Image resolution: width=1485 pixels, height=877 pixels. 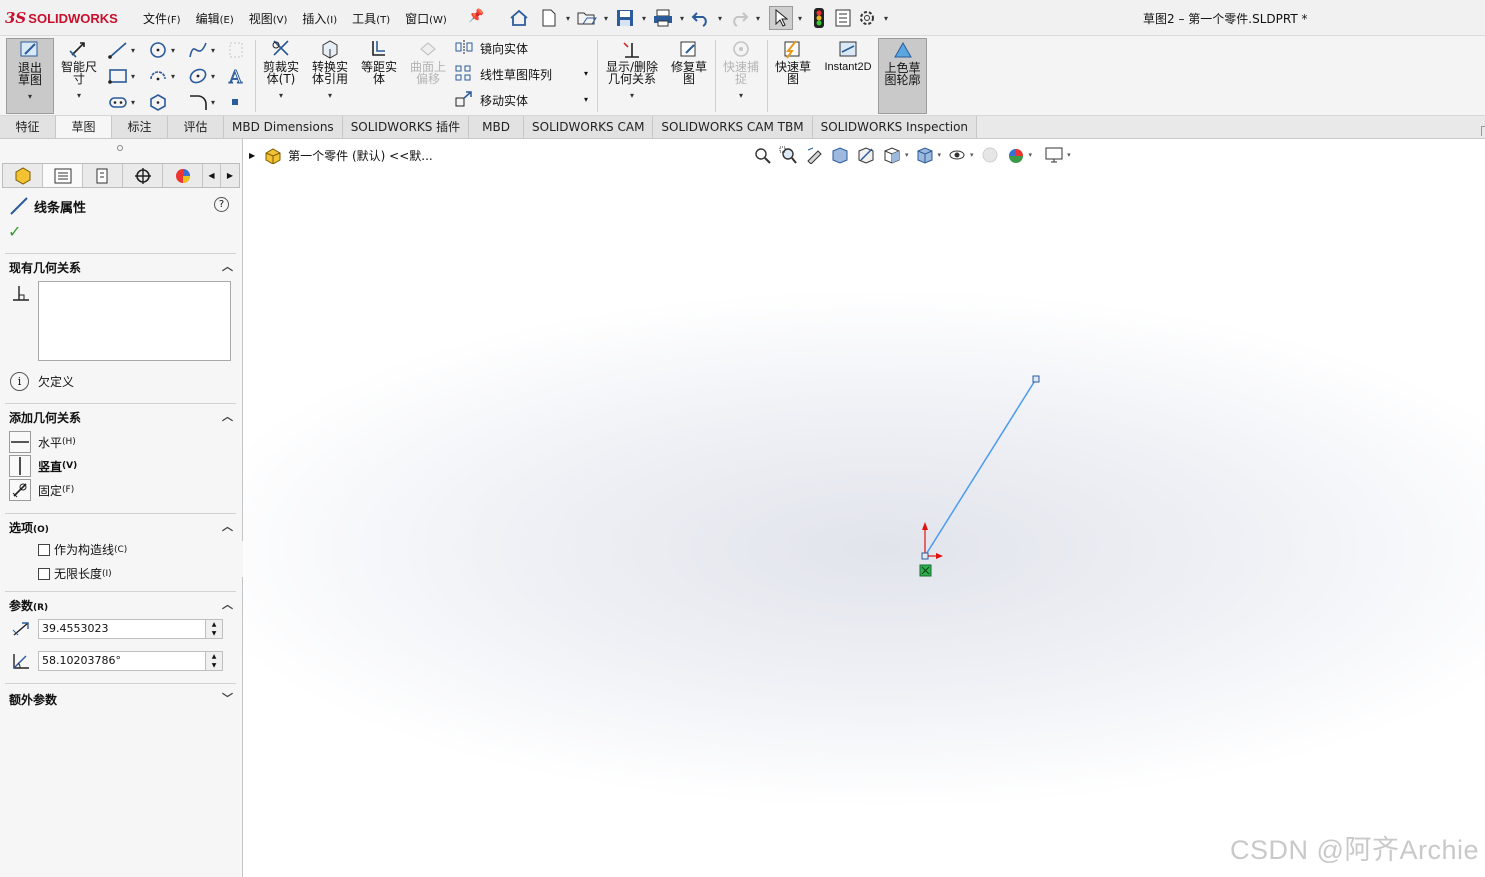 What do you see at coordinates (1483, 131) in the screenshot?
I see `taskpane-edge` at bounding box center [1483, 131].